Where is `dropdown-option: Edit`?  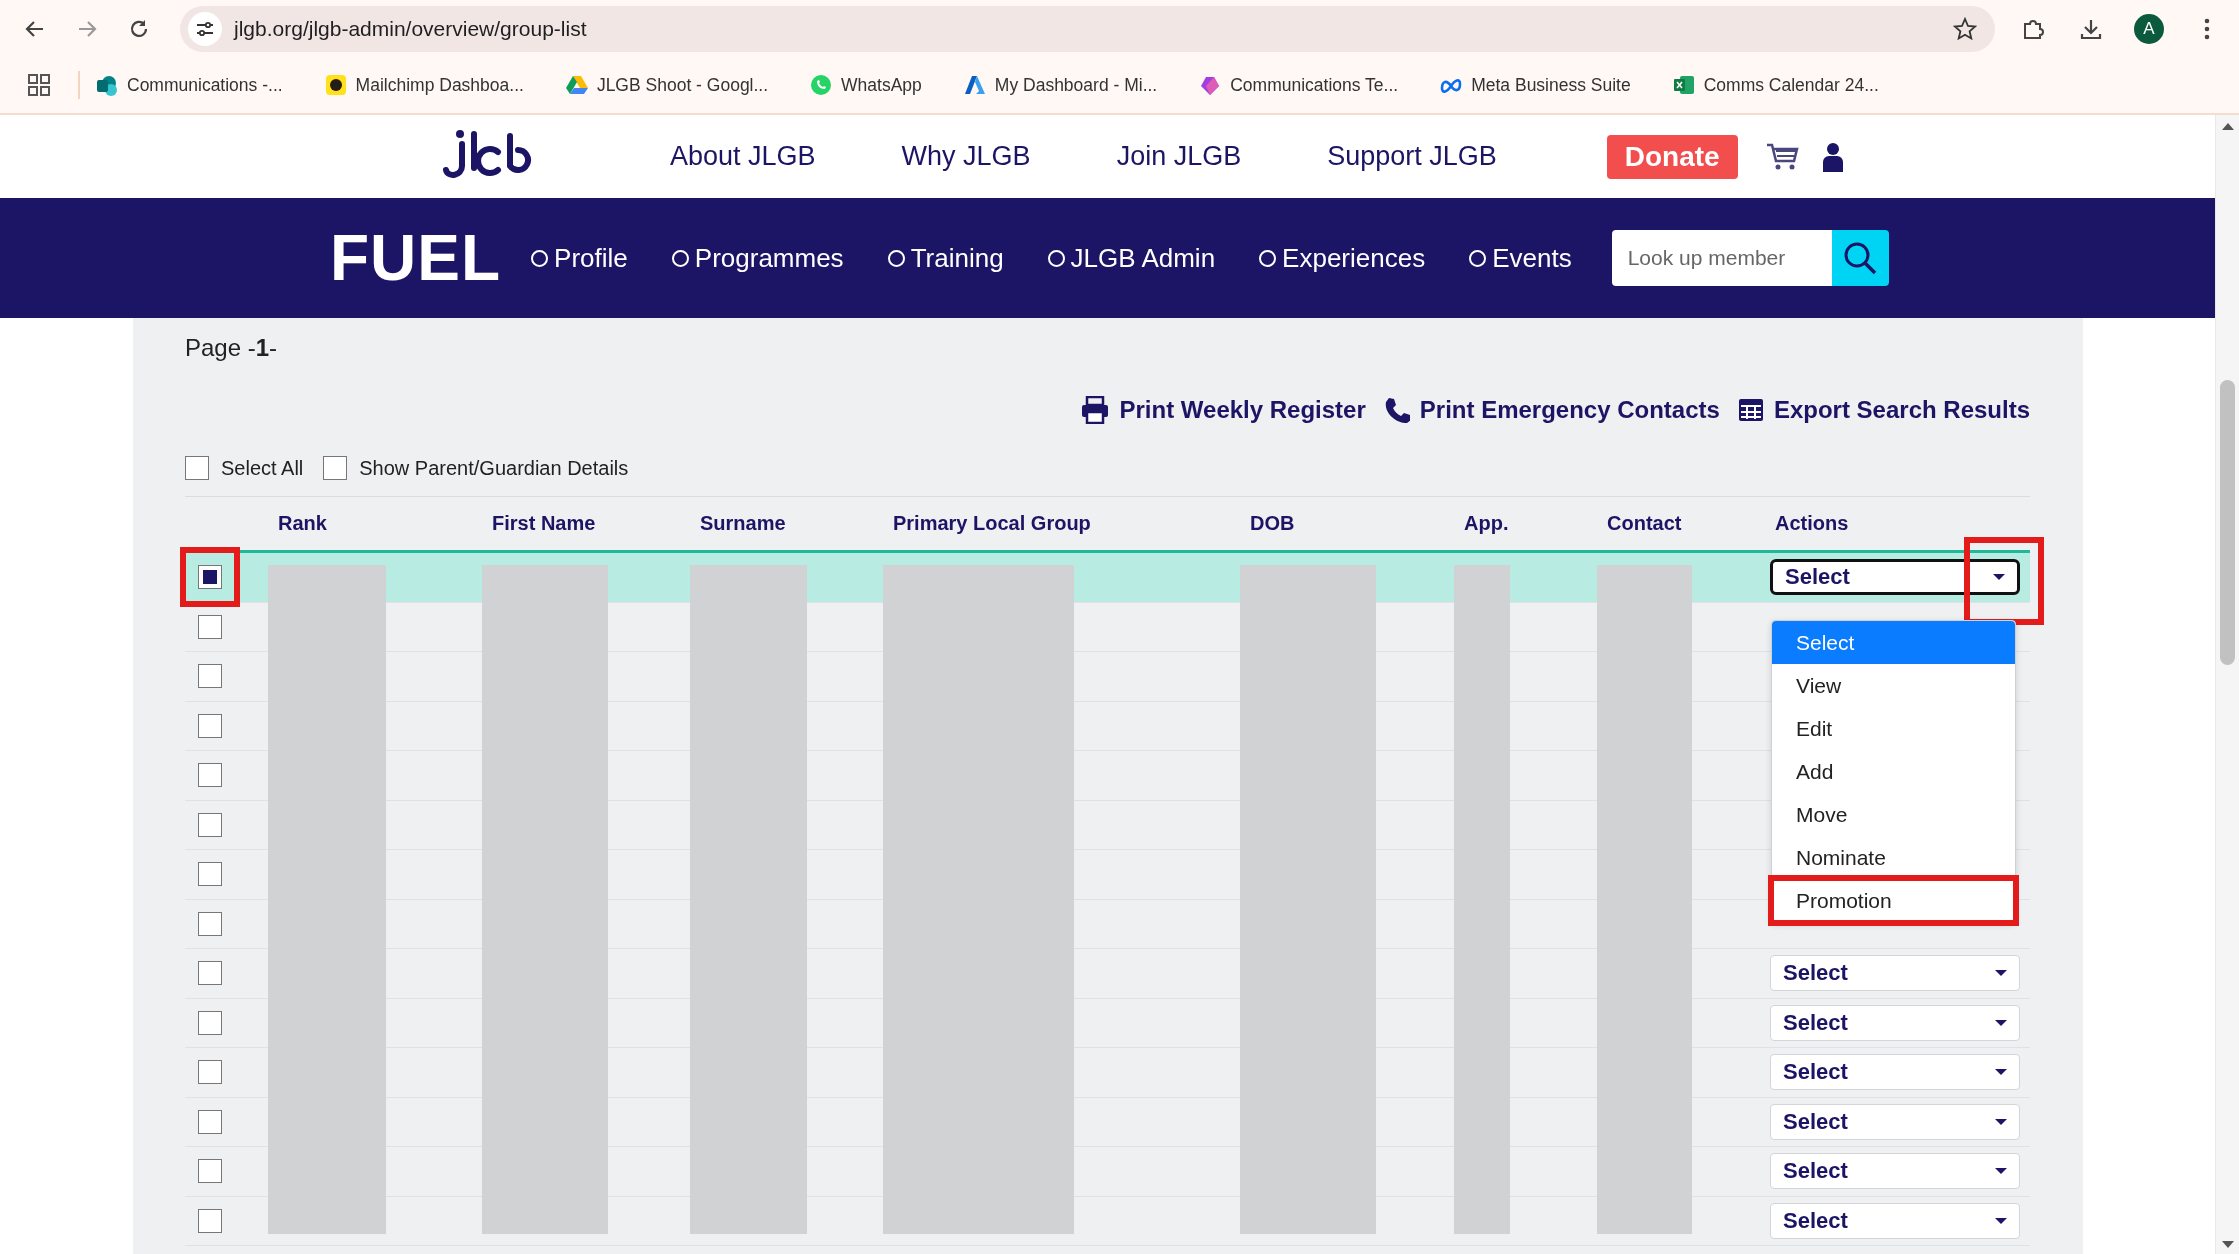
dropdown-option: Edit is located at coordinates (1893, 728).